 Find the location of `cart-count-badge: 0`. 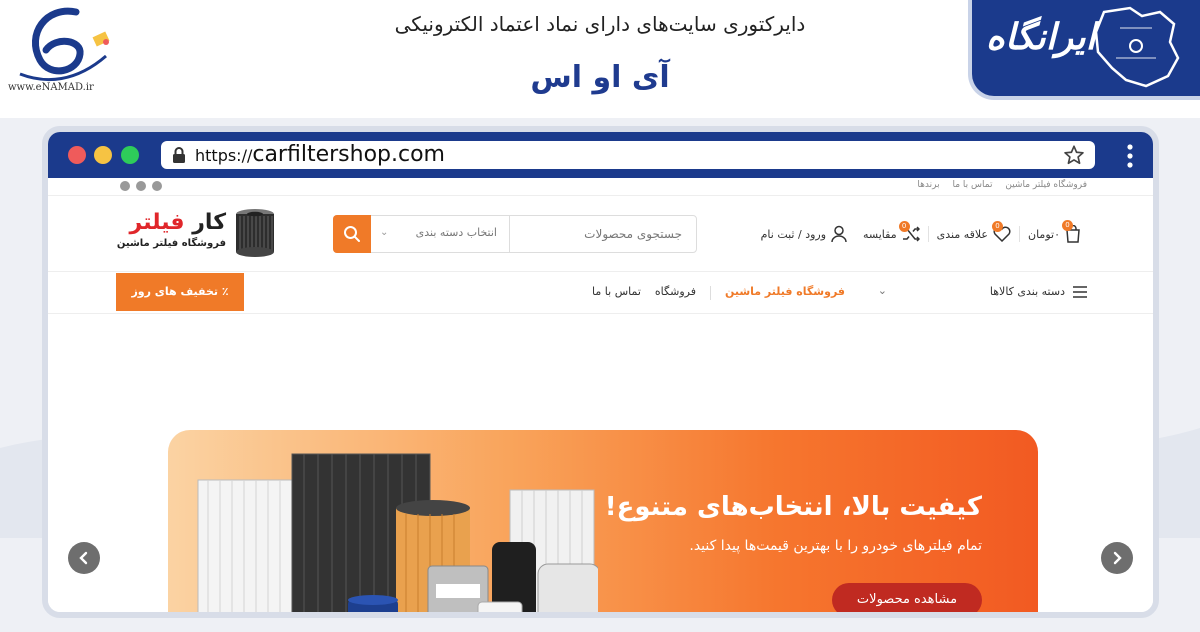

cart-count-badge: 0 is located at coordinates (1067, 225).